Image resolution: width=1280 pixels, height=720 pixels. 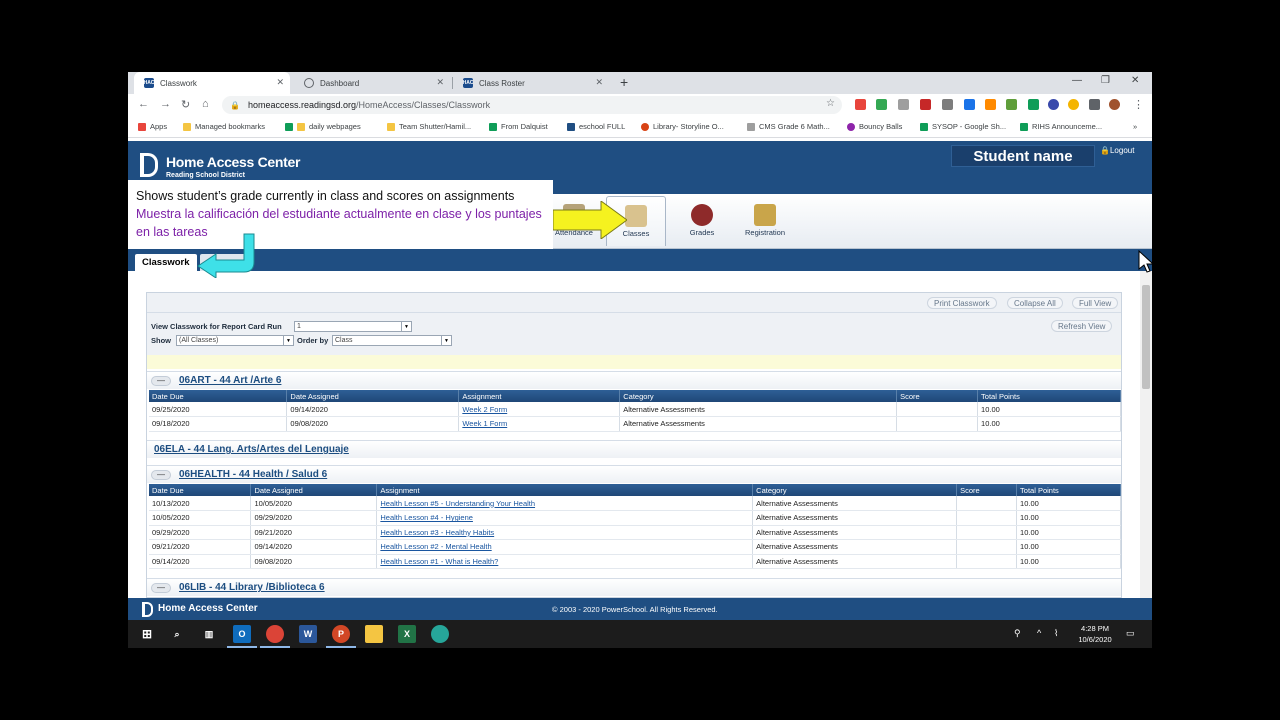 I want to click on home-icon: ⌂, so click(x=205, y=104).